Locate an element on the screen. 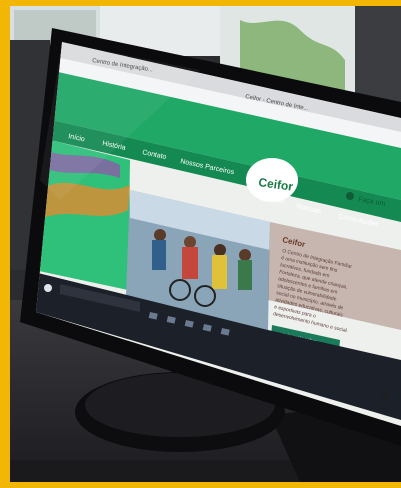 This screenshot has height=488, width=401. start-icon is located at coordinates (48, 288).